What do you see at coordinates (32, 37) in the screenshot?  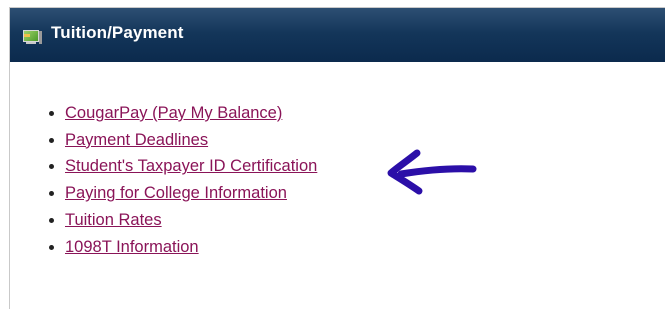 I see `computer-icon` at bounding box center [32, 37].